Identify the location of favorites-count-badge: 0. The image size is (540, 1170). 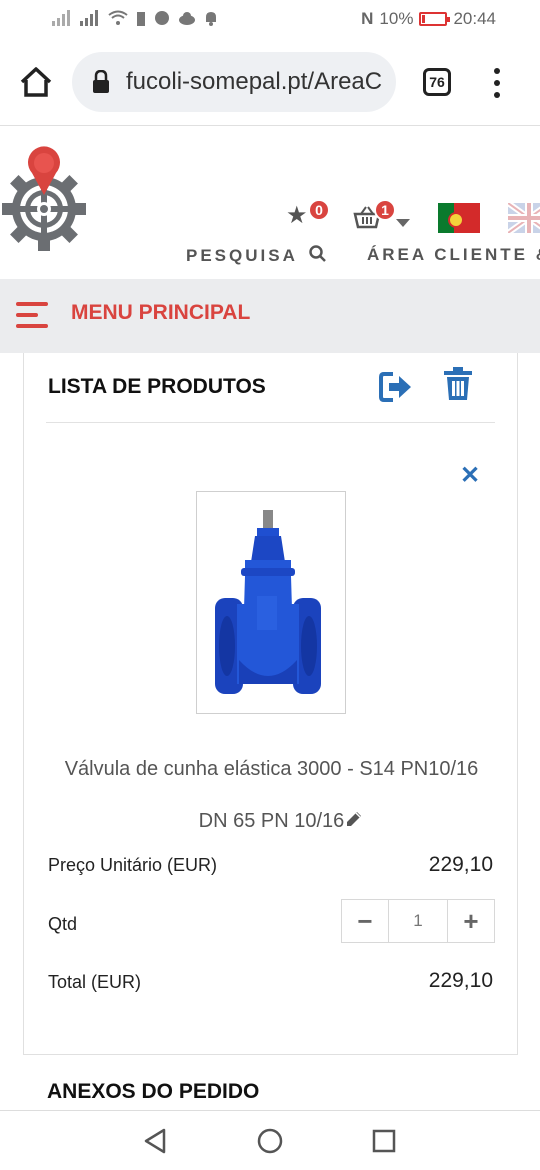
(319, 210).